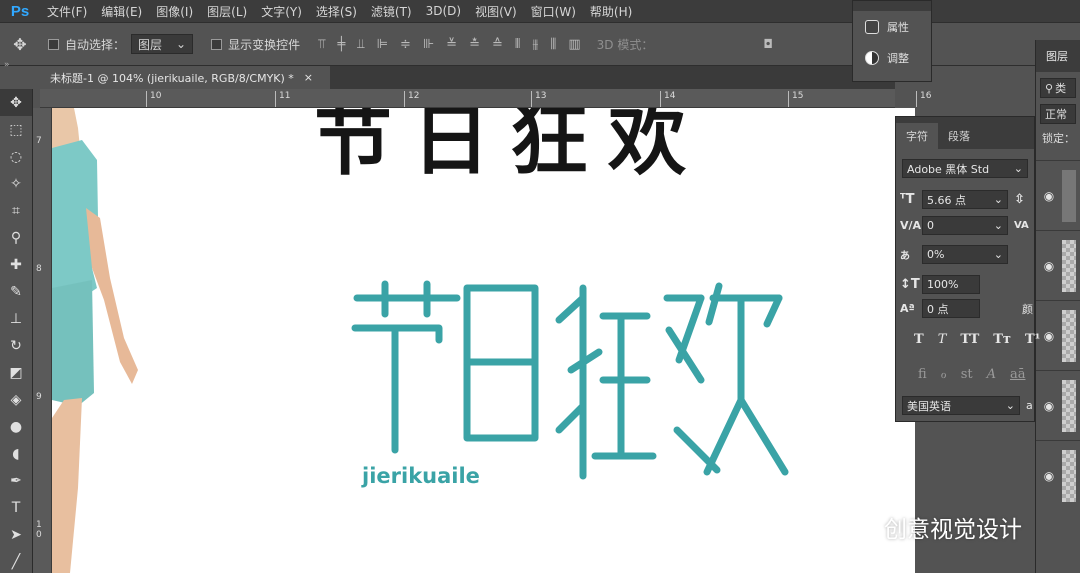 This screenshot has height=573, width=1080. Describe the element at coordinates (517, 44) in the screenshot. I see `distribute-left-icon: ⫴` at that location.